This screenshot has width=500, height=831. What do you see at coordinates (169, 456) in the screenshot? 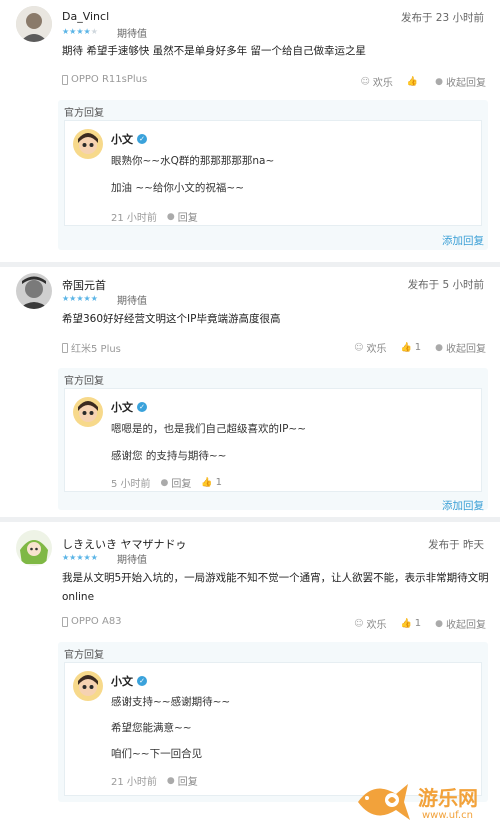
I see `official-reply-text: 感谢您 的支持与期待~~` at bounding box center [169, 456].